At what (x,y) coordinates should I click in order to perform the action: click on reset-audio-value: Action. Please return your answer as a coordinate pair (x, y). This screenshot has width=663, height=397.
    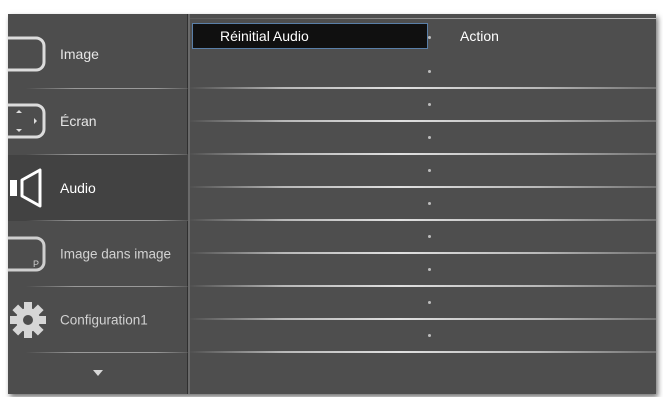
    Looking at the image, I should click on (479, 36).